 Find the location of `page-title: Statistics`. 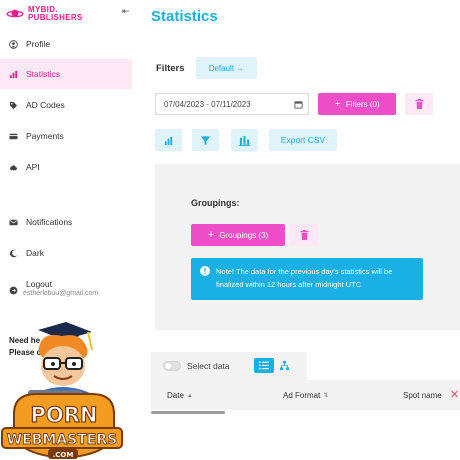

page-title: Statistics is located at coordinates (184, 16).